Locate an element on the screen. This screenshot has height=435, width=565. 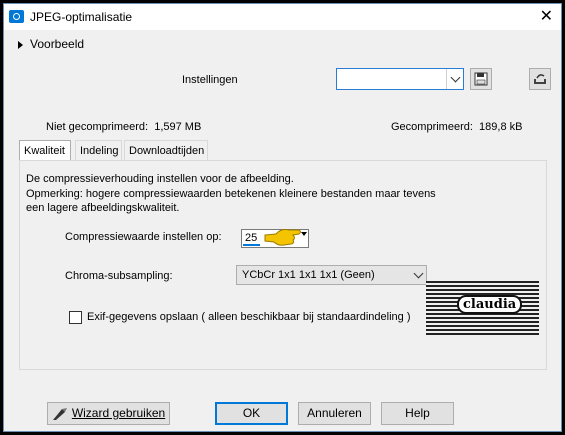
compressed-size: Gecomprimeerd: 189,8 kB is located at coordinates (456, 127).